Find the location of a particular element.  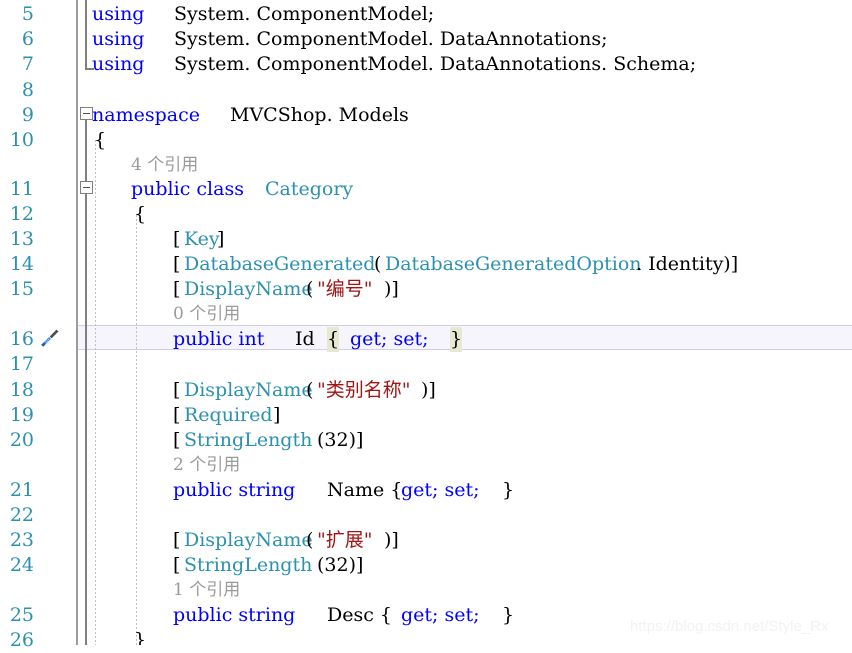

row-attr-displayname-id: [DisplayName("编号")] is located at coordinates (465, 289).